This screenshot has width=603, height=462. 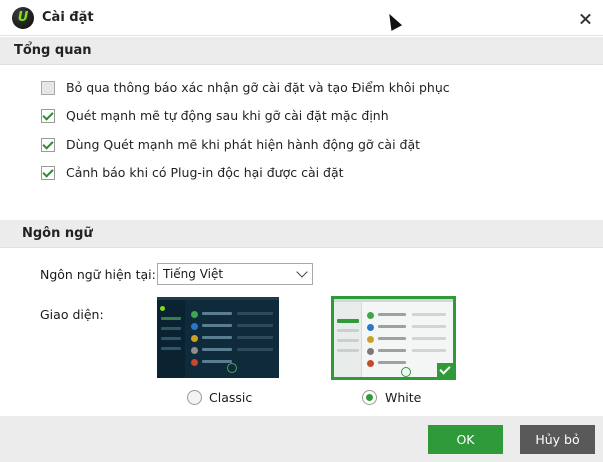 What do you see at coordinates (301, 18) in the screenshot?
I see `title-bar: U Cài đặt` at bounding box center [301, 18].